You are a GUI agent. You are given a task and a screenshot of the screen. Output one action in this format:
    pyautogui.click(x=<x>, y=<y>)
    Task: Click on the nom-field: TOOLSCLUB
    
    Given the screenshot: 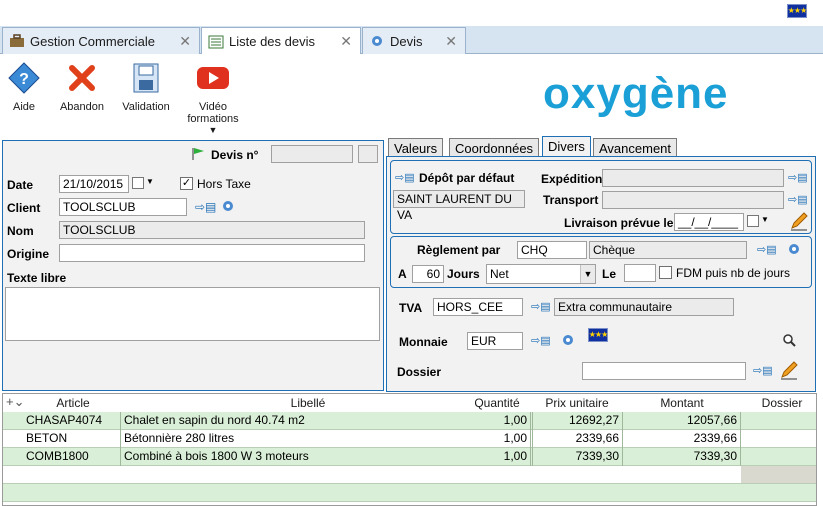 What is the action you would take?
    pyautogui.click(x=212, y=230)
    